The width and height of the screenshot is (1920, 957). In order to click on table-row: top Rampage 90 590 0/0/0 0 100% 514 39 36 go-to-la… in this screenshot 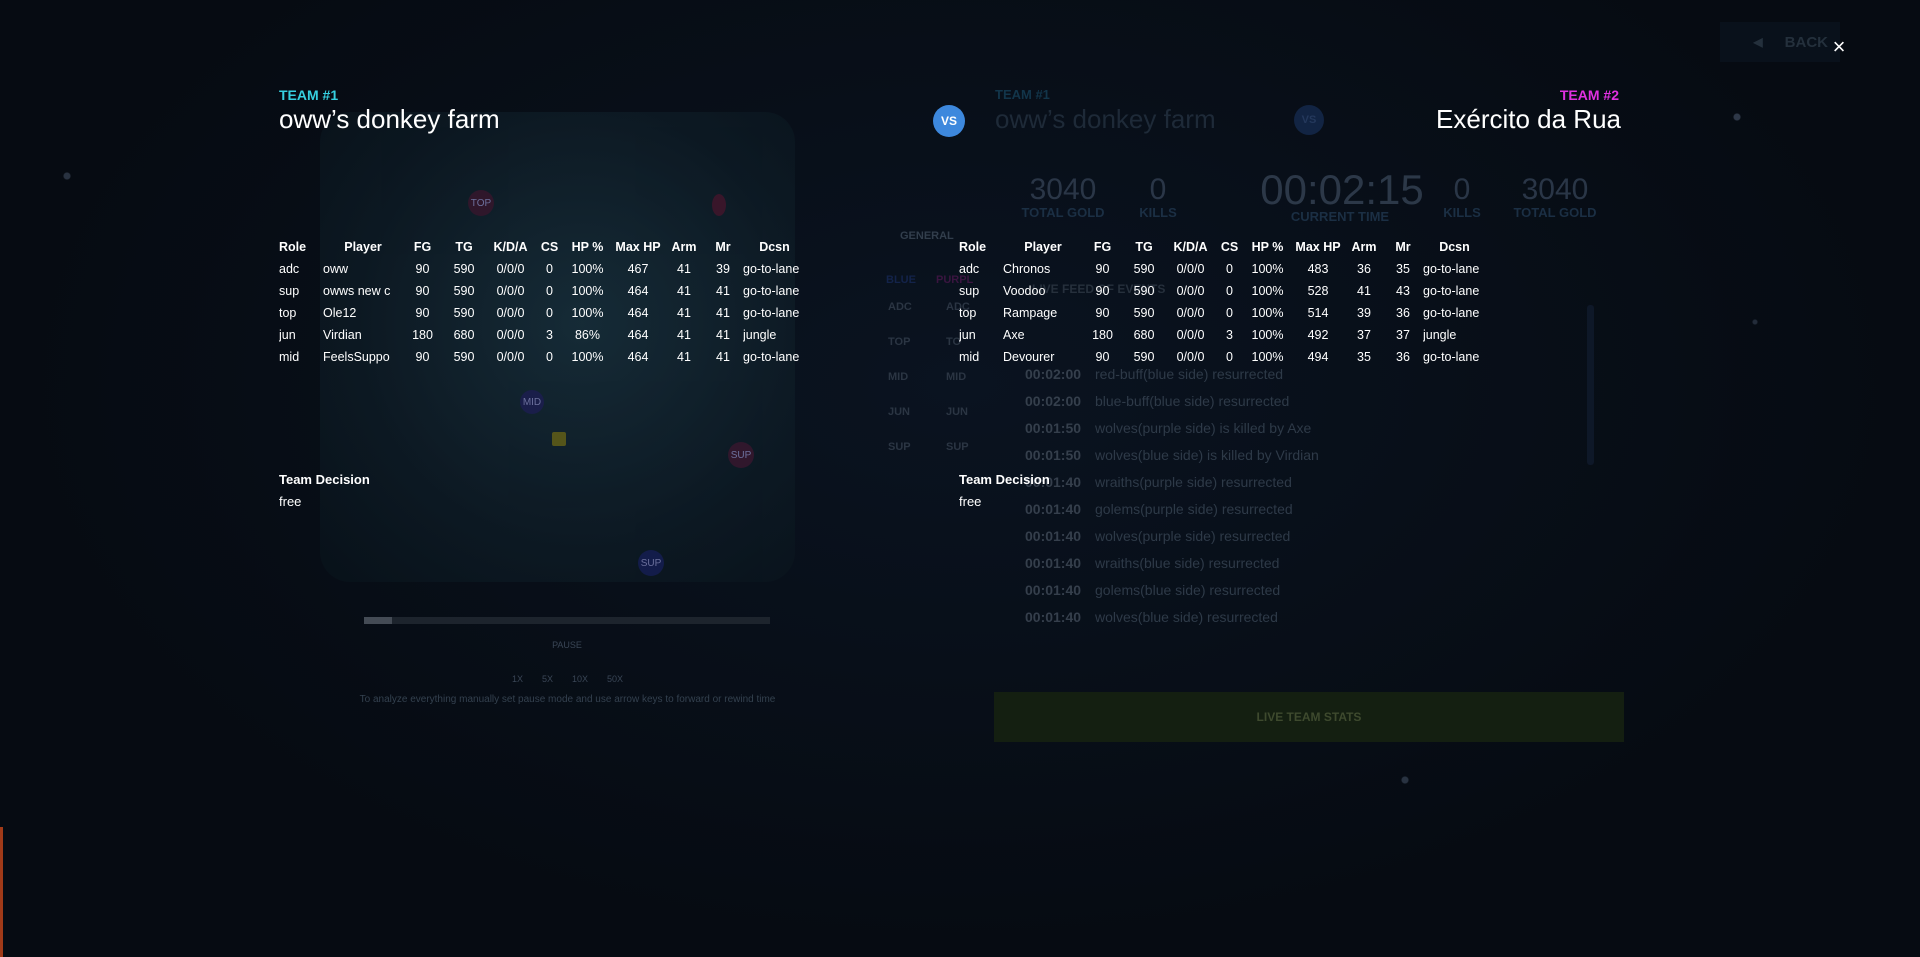, I will do `click(1222, 313)`.